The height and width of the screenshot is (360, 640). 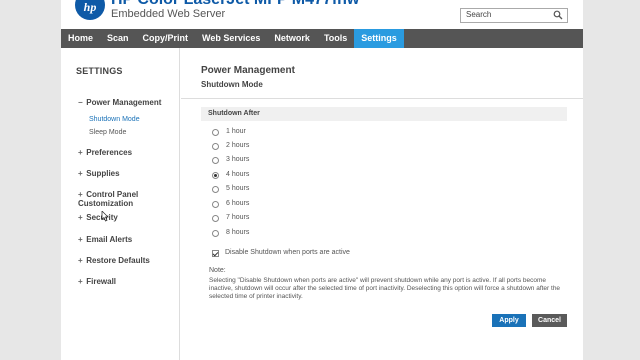 What do you see at coordinates (514, 15) in the screenshot?
I see `search-input: Search` at bounding box center [514, 15].